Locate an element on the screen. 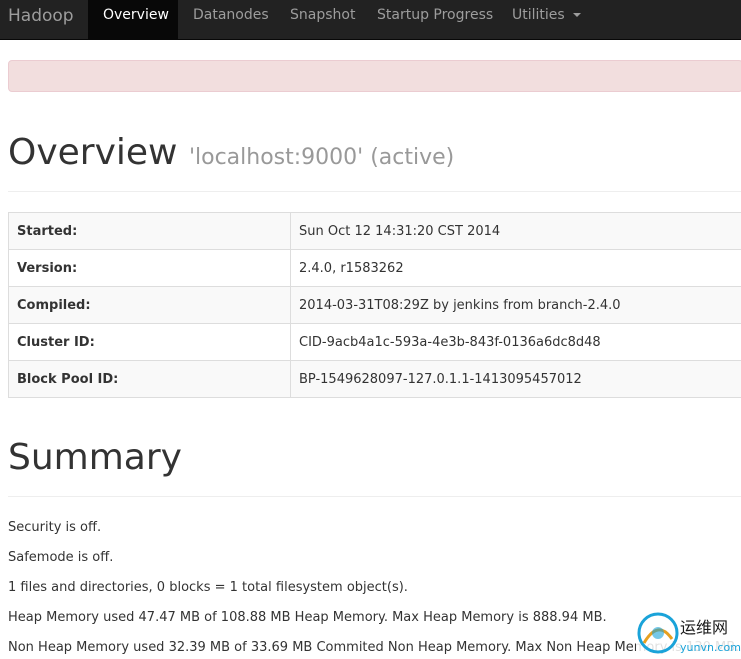 The image size is (741, 659). summary-safemode: Safemode is off. is located at coordinates (61, 557).